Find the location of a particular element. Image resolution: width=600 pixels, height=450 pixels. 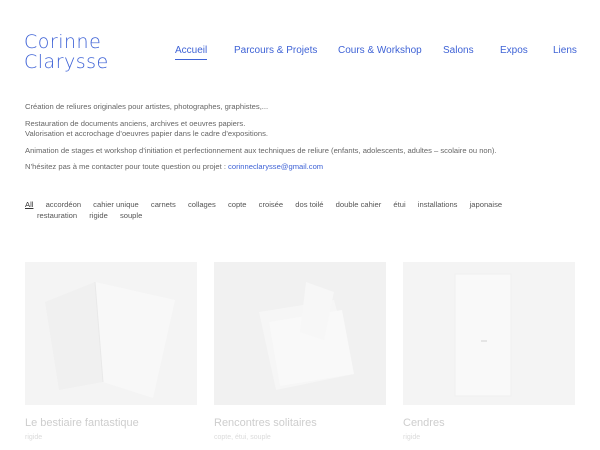

filter-restauration: restauration is located at coordinates (57, 215).